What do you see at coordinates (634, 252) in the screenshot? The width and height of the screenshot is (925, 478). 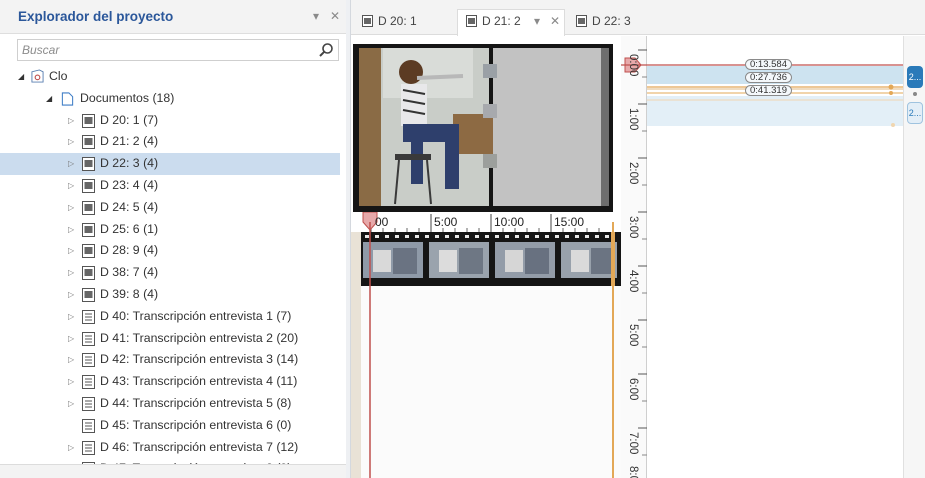 I see `ruler-ticks` at bounding box center [634, 252].